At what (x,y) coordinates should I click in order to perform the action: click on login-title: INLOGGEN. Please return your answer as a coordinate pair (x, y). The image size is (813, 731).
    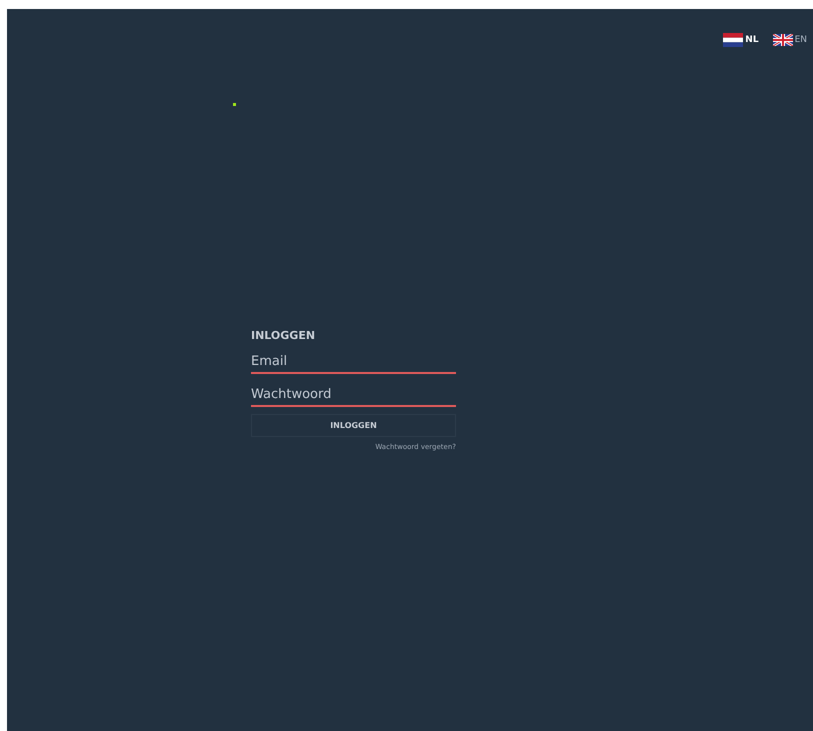
    Looking at the image, I should click on (283, 335).